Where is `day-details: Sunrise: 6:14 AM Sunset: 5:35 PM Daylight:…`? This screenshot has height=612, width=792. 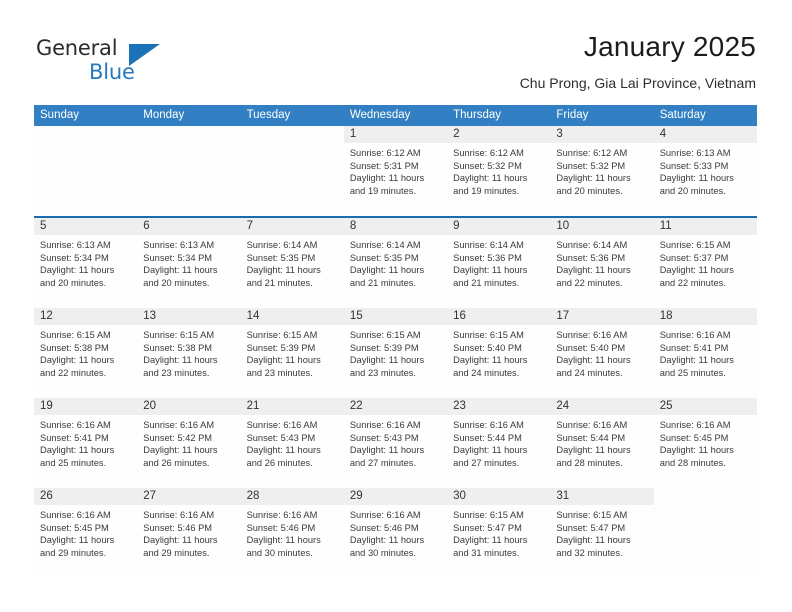
day-details: Sunrise: 6:14 AM Sunset: 5:35 PM Daylight:… is located at coordinates (395, 262).